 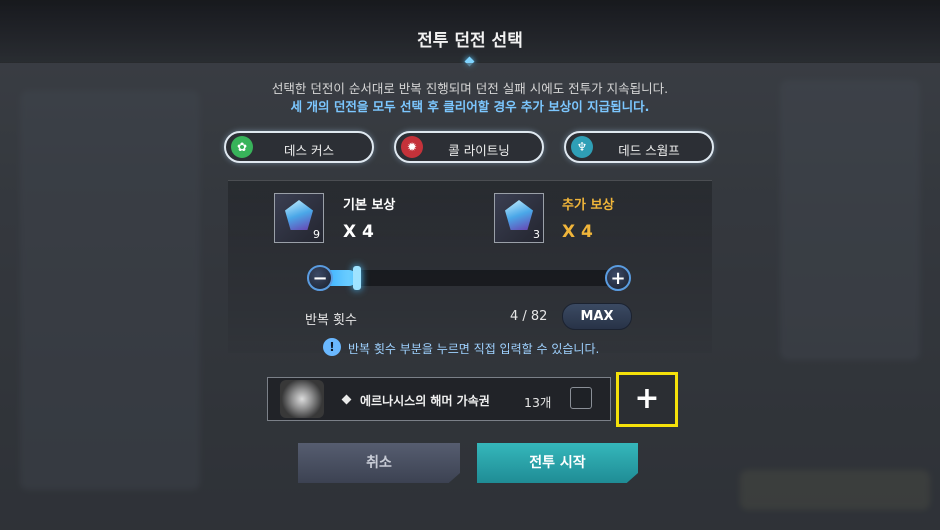 What do you see at coordinates (320, 278) in the screenshot?
I see `decrease-button: −` at bounding box center [320, 278].